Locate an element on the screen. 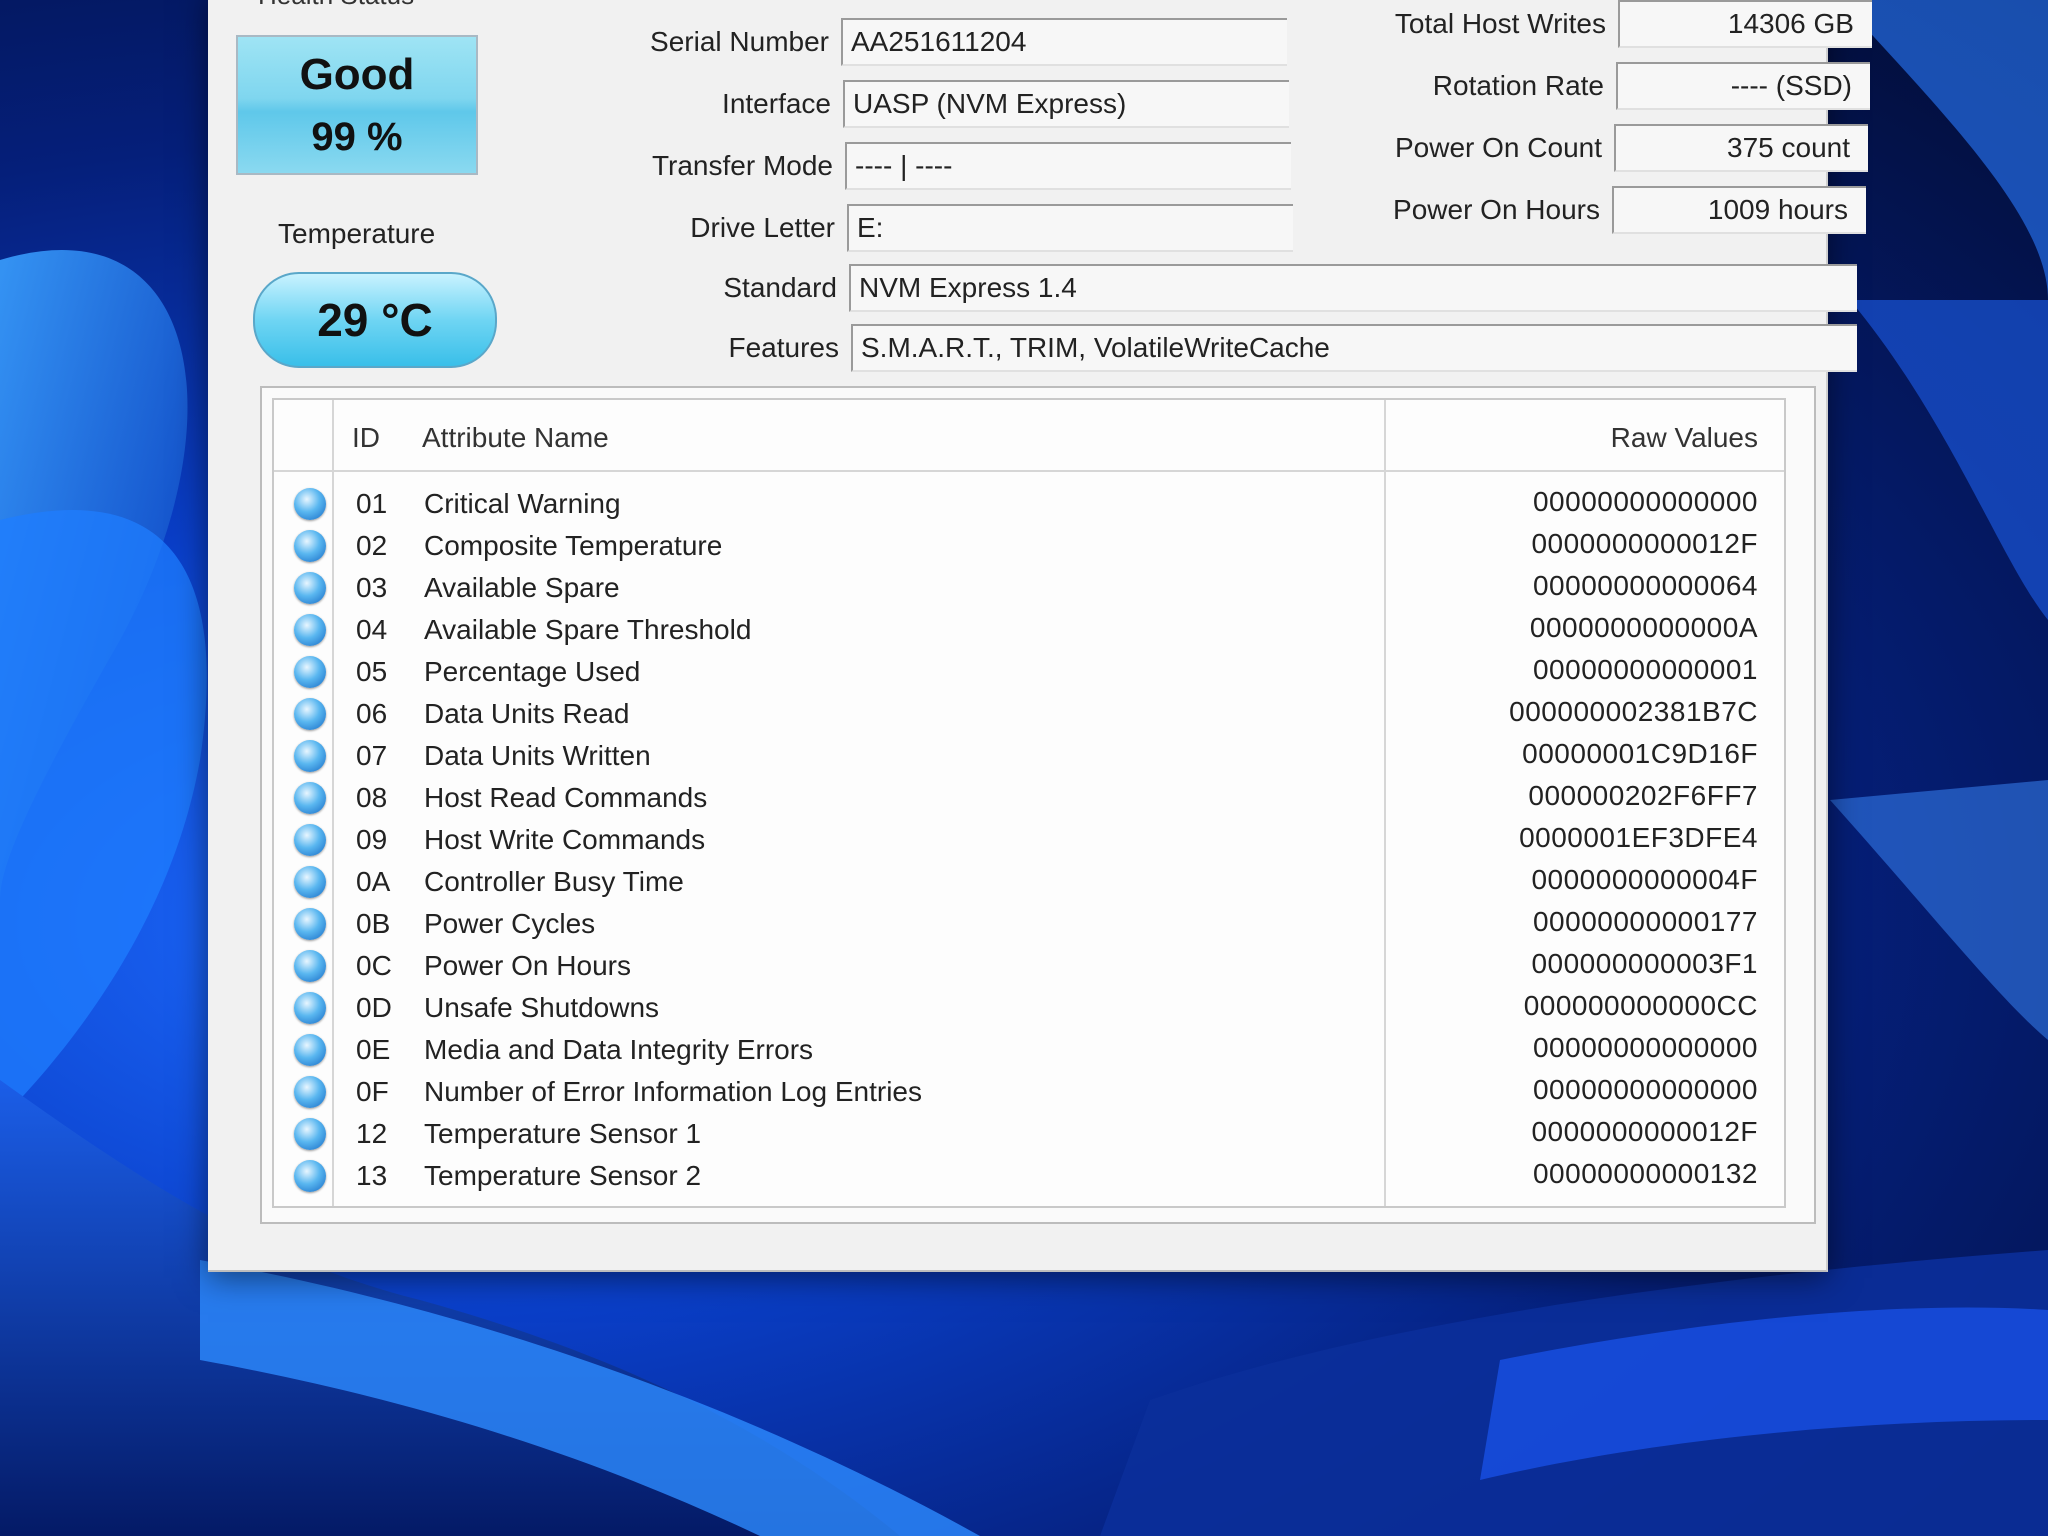 The image size is (2048, 1536). attribute-raw-value: 000000202F6FF7 is located at coordinates (1643, 795).